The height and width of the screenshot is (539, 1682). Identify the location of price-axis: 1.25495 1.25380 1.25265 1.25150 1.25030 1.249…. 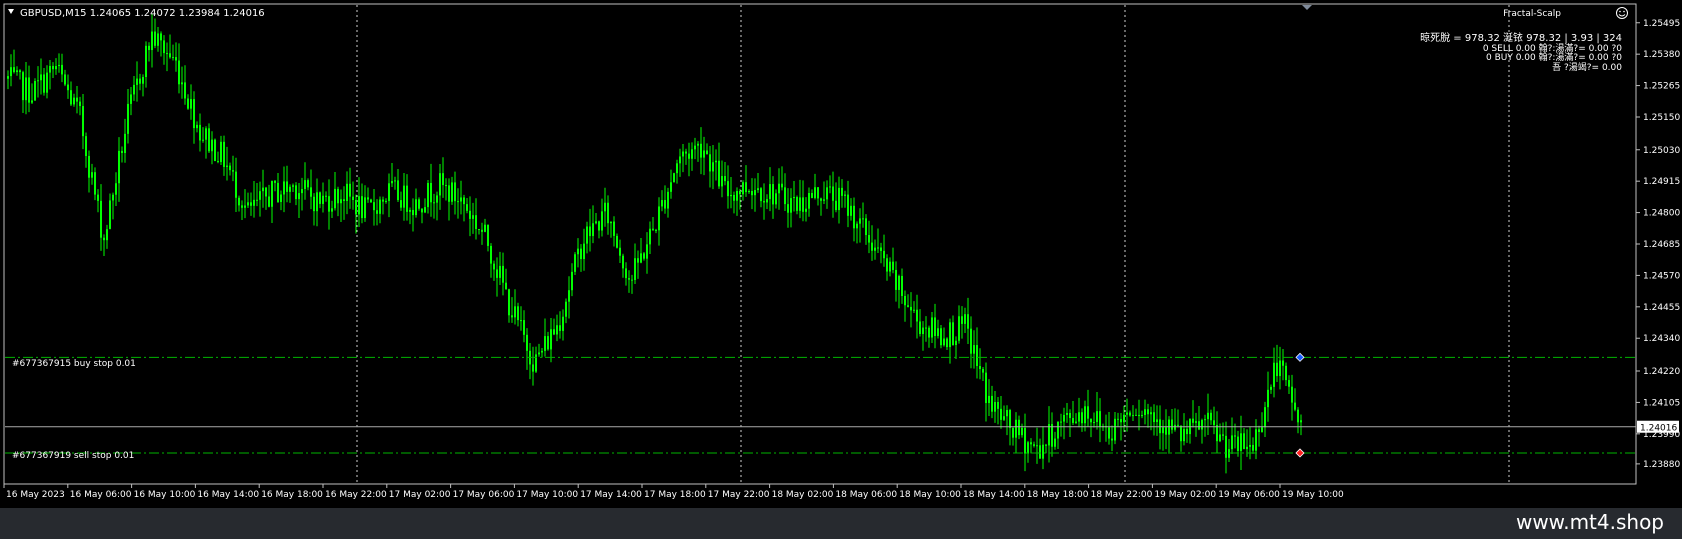
(1658, 244).